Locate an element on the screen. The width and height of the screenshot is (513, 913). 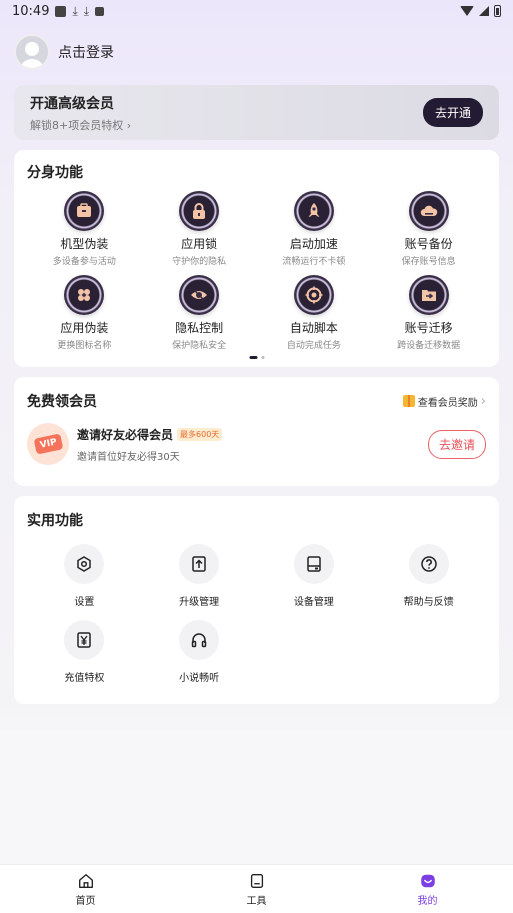
clone-item-desc: 跨设备迁移数据 is located at coordinates (429, 346).